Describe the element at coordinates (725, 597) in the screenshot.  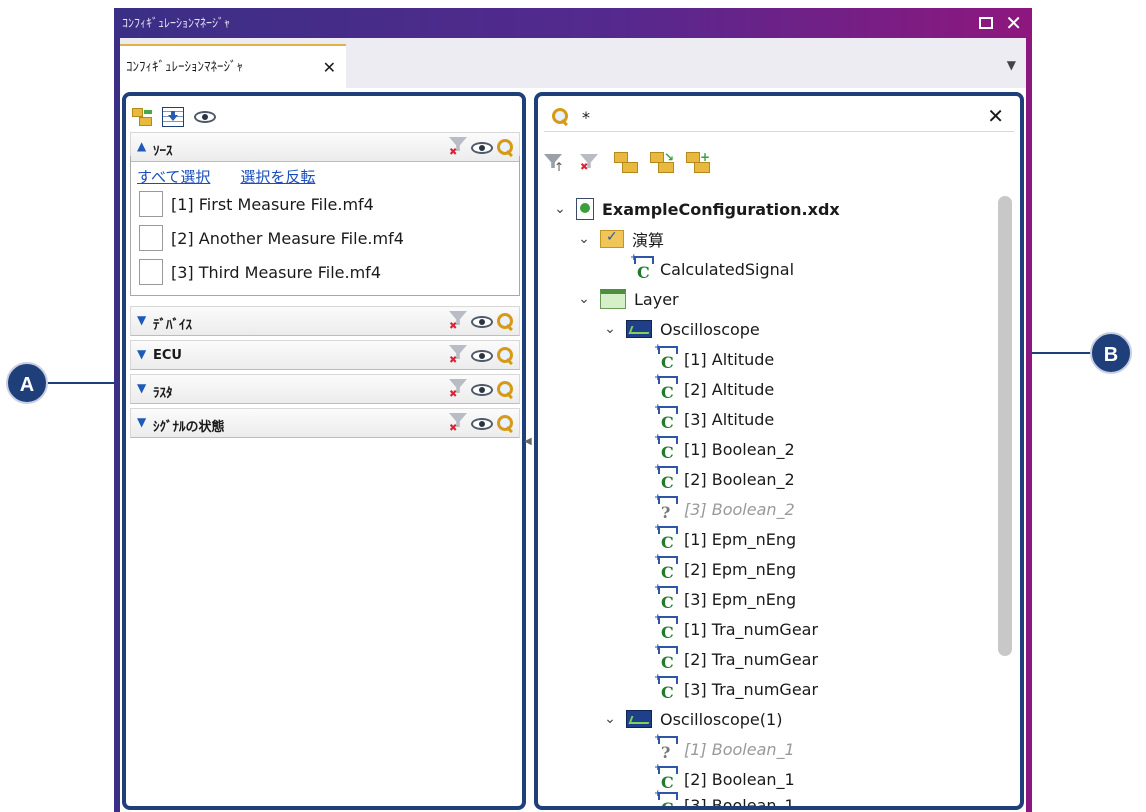
I see `tree-node: + C [3] Epm_nEng` at that location.